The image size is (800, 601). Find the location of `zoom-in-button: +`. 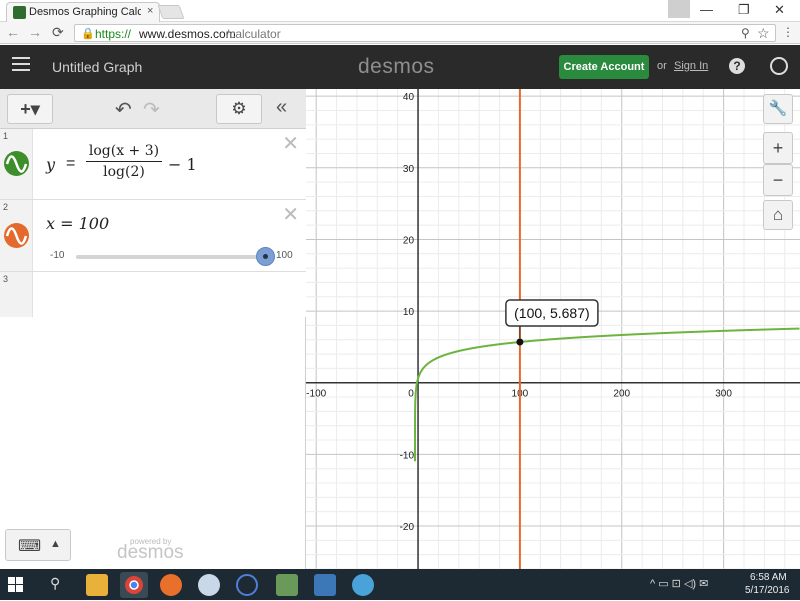

zoom-in-button: + is located at coordinates (778, 148).